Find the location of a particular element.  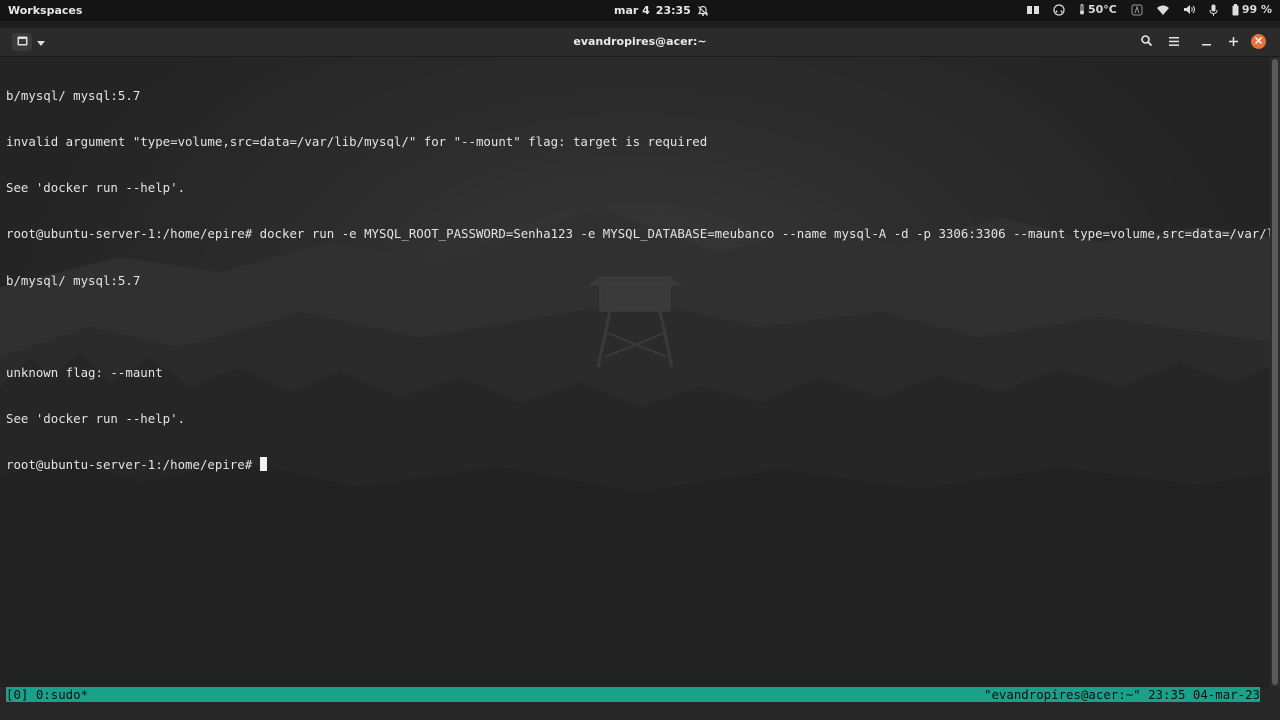

terminal-line: unknown flag: --maunt is located at coordinates (84, 373).